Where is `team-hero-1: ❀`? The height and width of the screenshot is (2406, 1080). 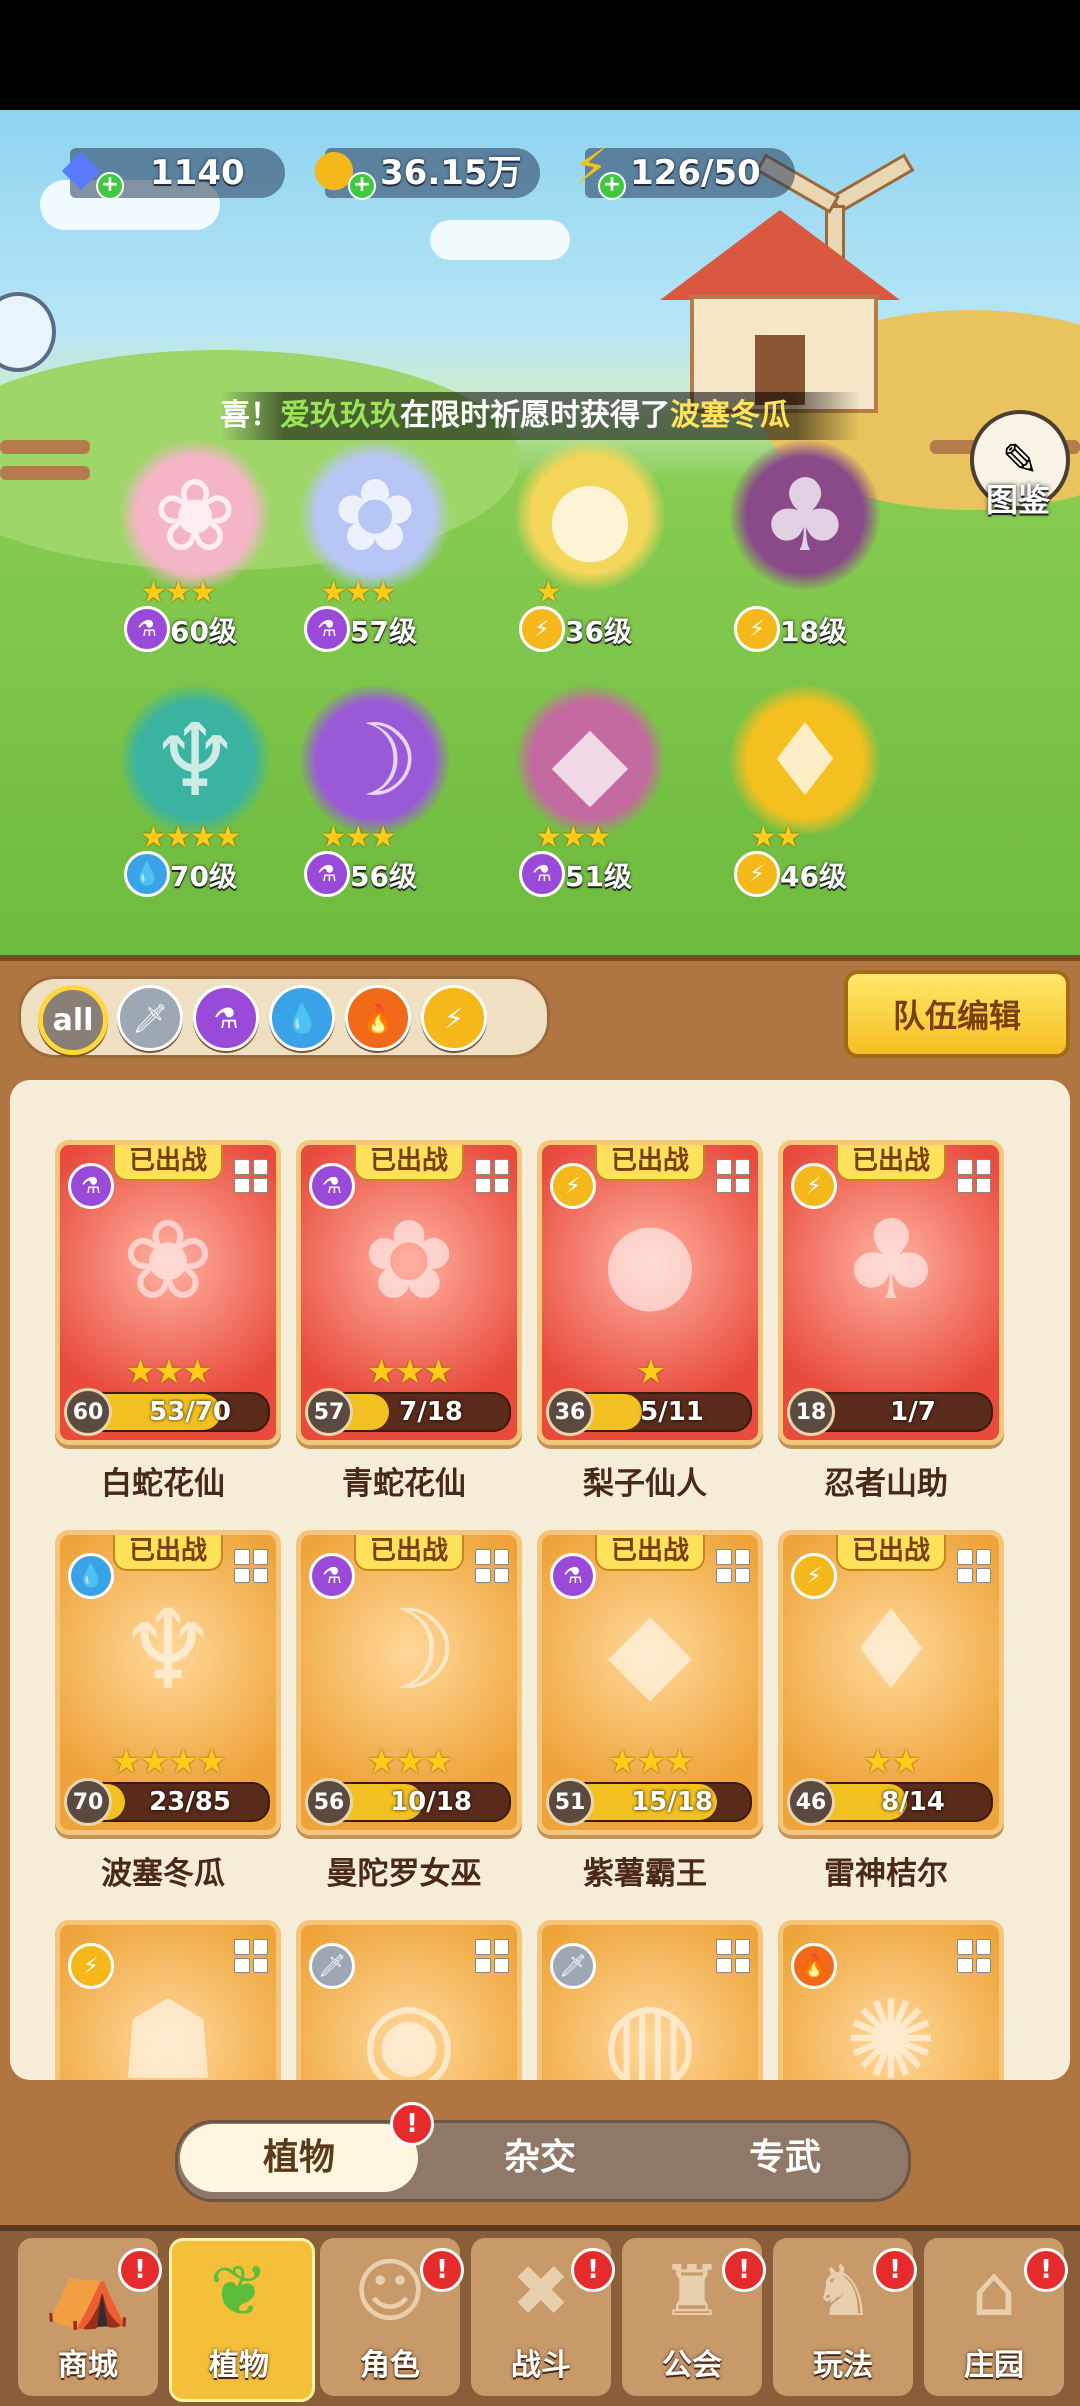
team-hero-1: ❀ is located at coordinates (195, 515).